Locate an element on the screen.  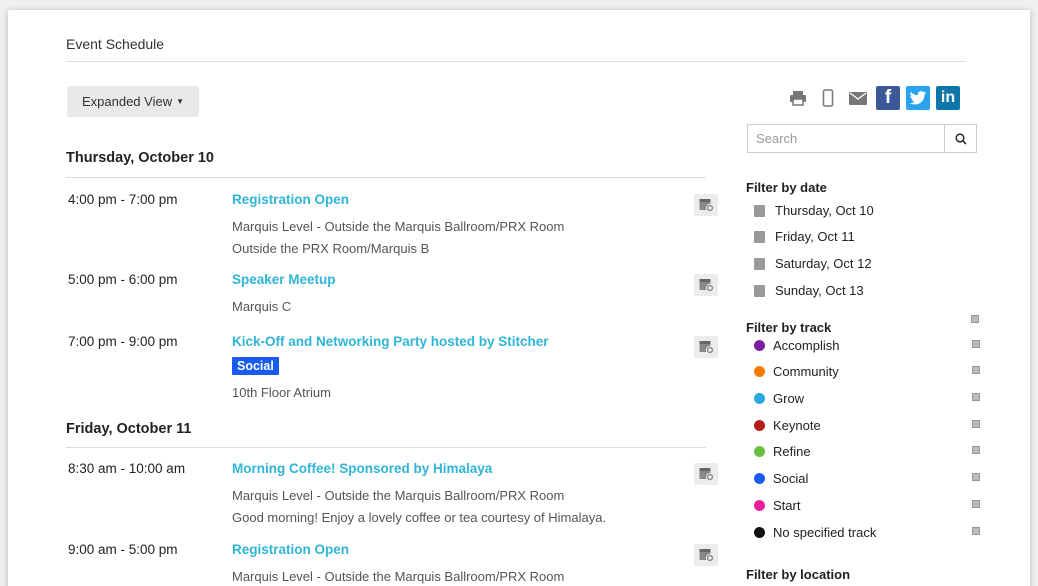
title-divider is located at coordinates (516, 61).